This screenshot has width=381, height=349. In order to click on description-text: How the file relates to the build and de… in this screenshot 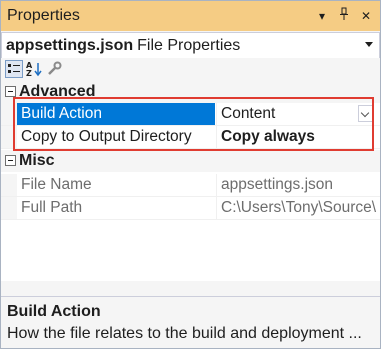, I will do `click(184, 333)`.